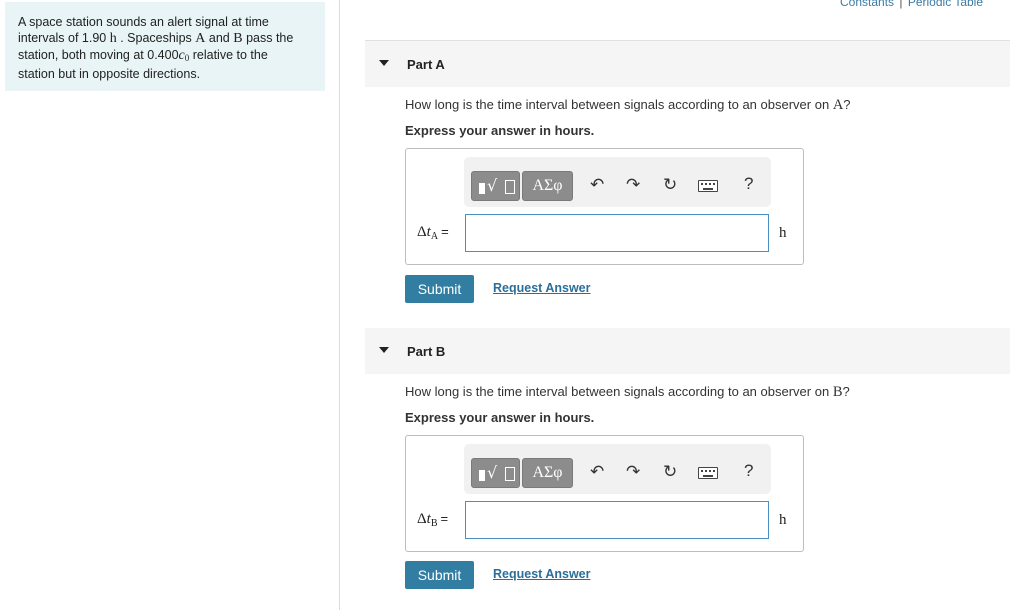 The height and width of the screenshot is (610, 1024). Describe the element at coordinates (230, 55) in the screenshot. I see `problem-text: relative to the` at that location.